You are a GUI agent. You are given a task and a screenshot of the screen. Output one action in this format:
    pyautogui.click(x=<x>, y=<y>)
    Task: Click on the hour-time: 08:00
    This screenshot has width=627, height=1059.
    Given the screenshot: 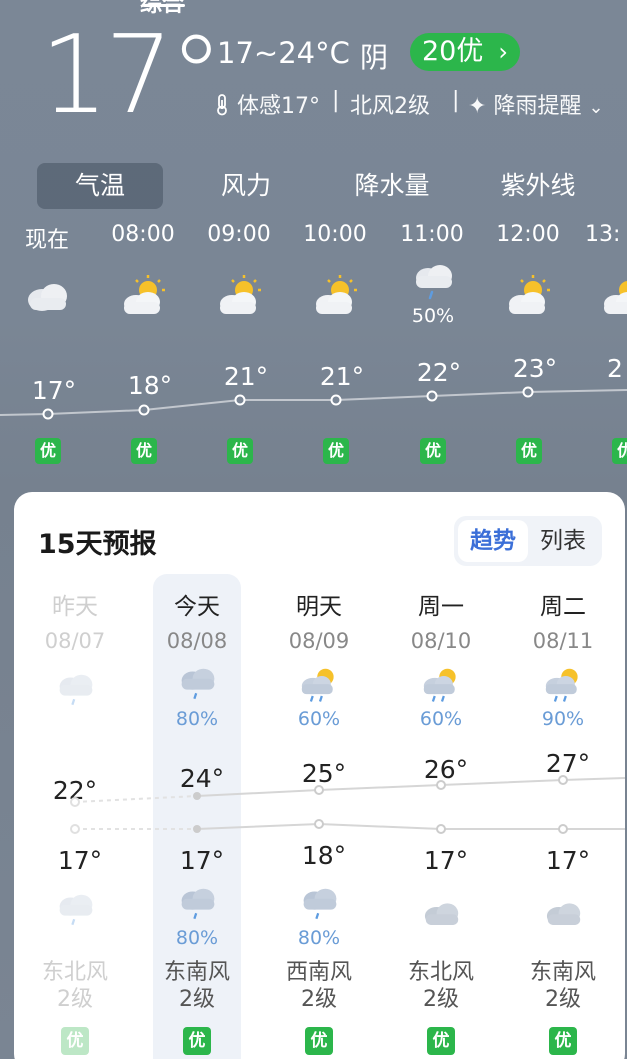 What is the action you would take?
    pyautogui.click(x=143, y=234)
    